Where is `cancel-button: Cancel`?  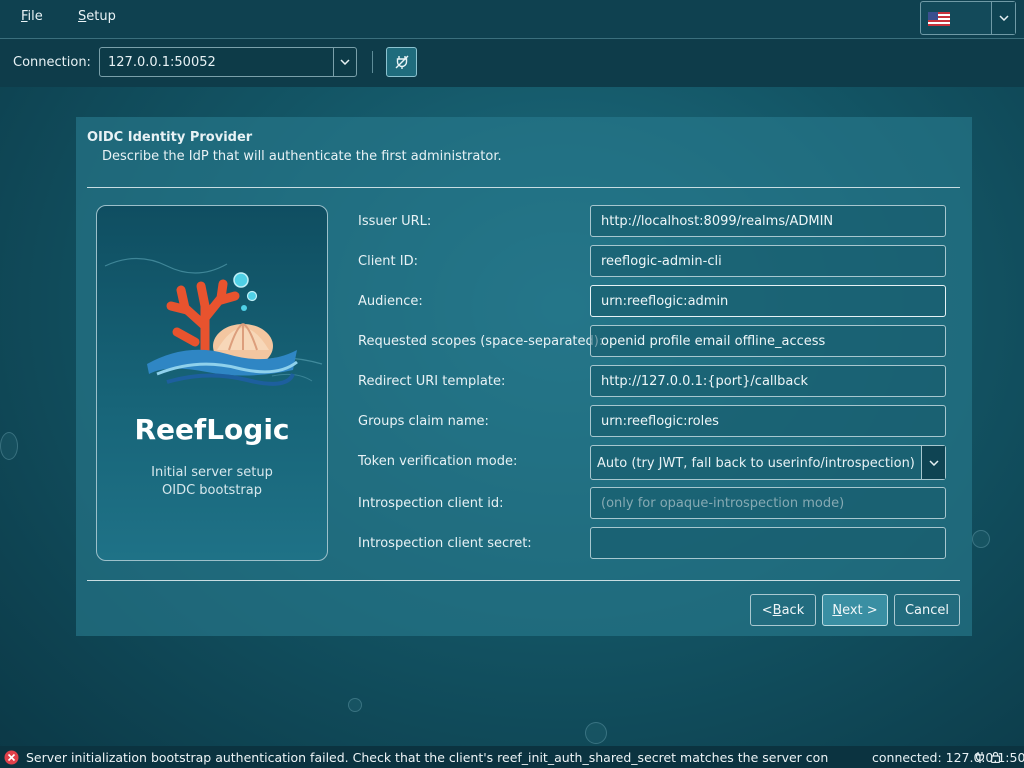 cancel-button: Cancel is located at coordinates (927, 610).